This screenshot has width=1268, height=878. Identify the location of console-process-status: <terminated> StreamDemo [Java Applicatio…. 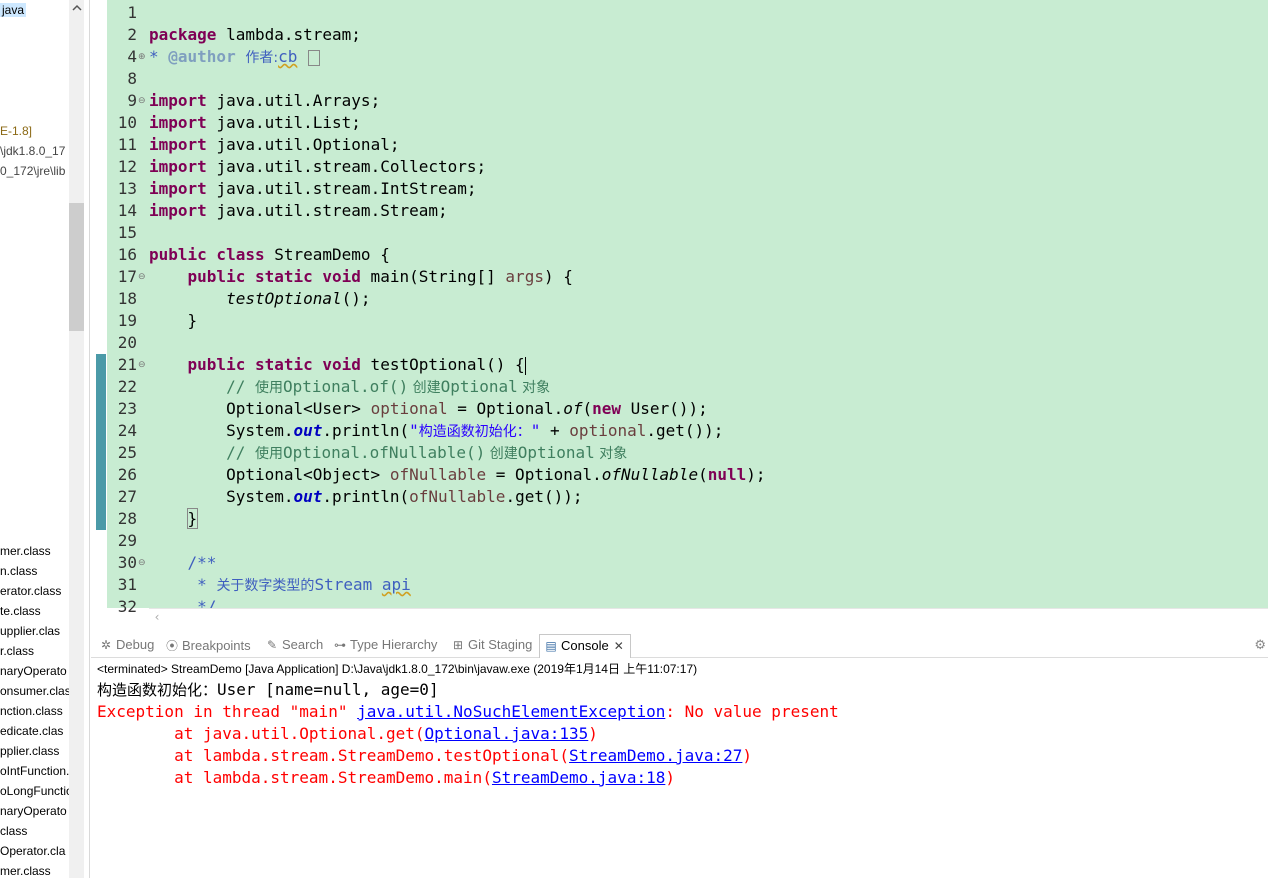
(397, 669).